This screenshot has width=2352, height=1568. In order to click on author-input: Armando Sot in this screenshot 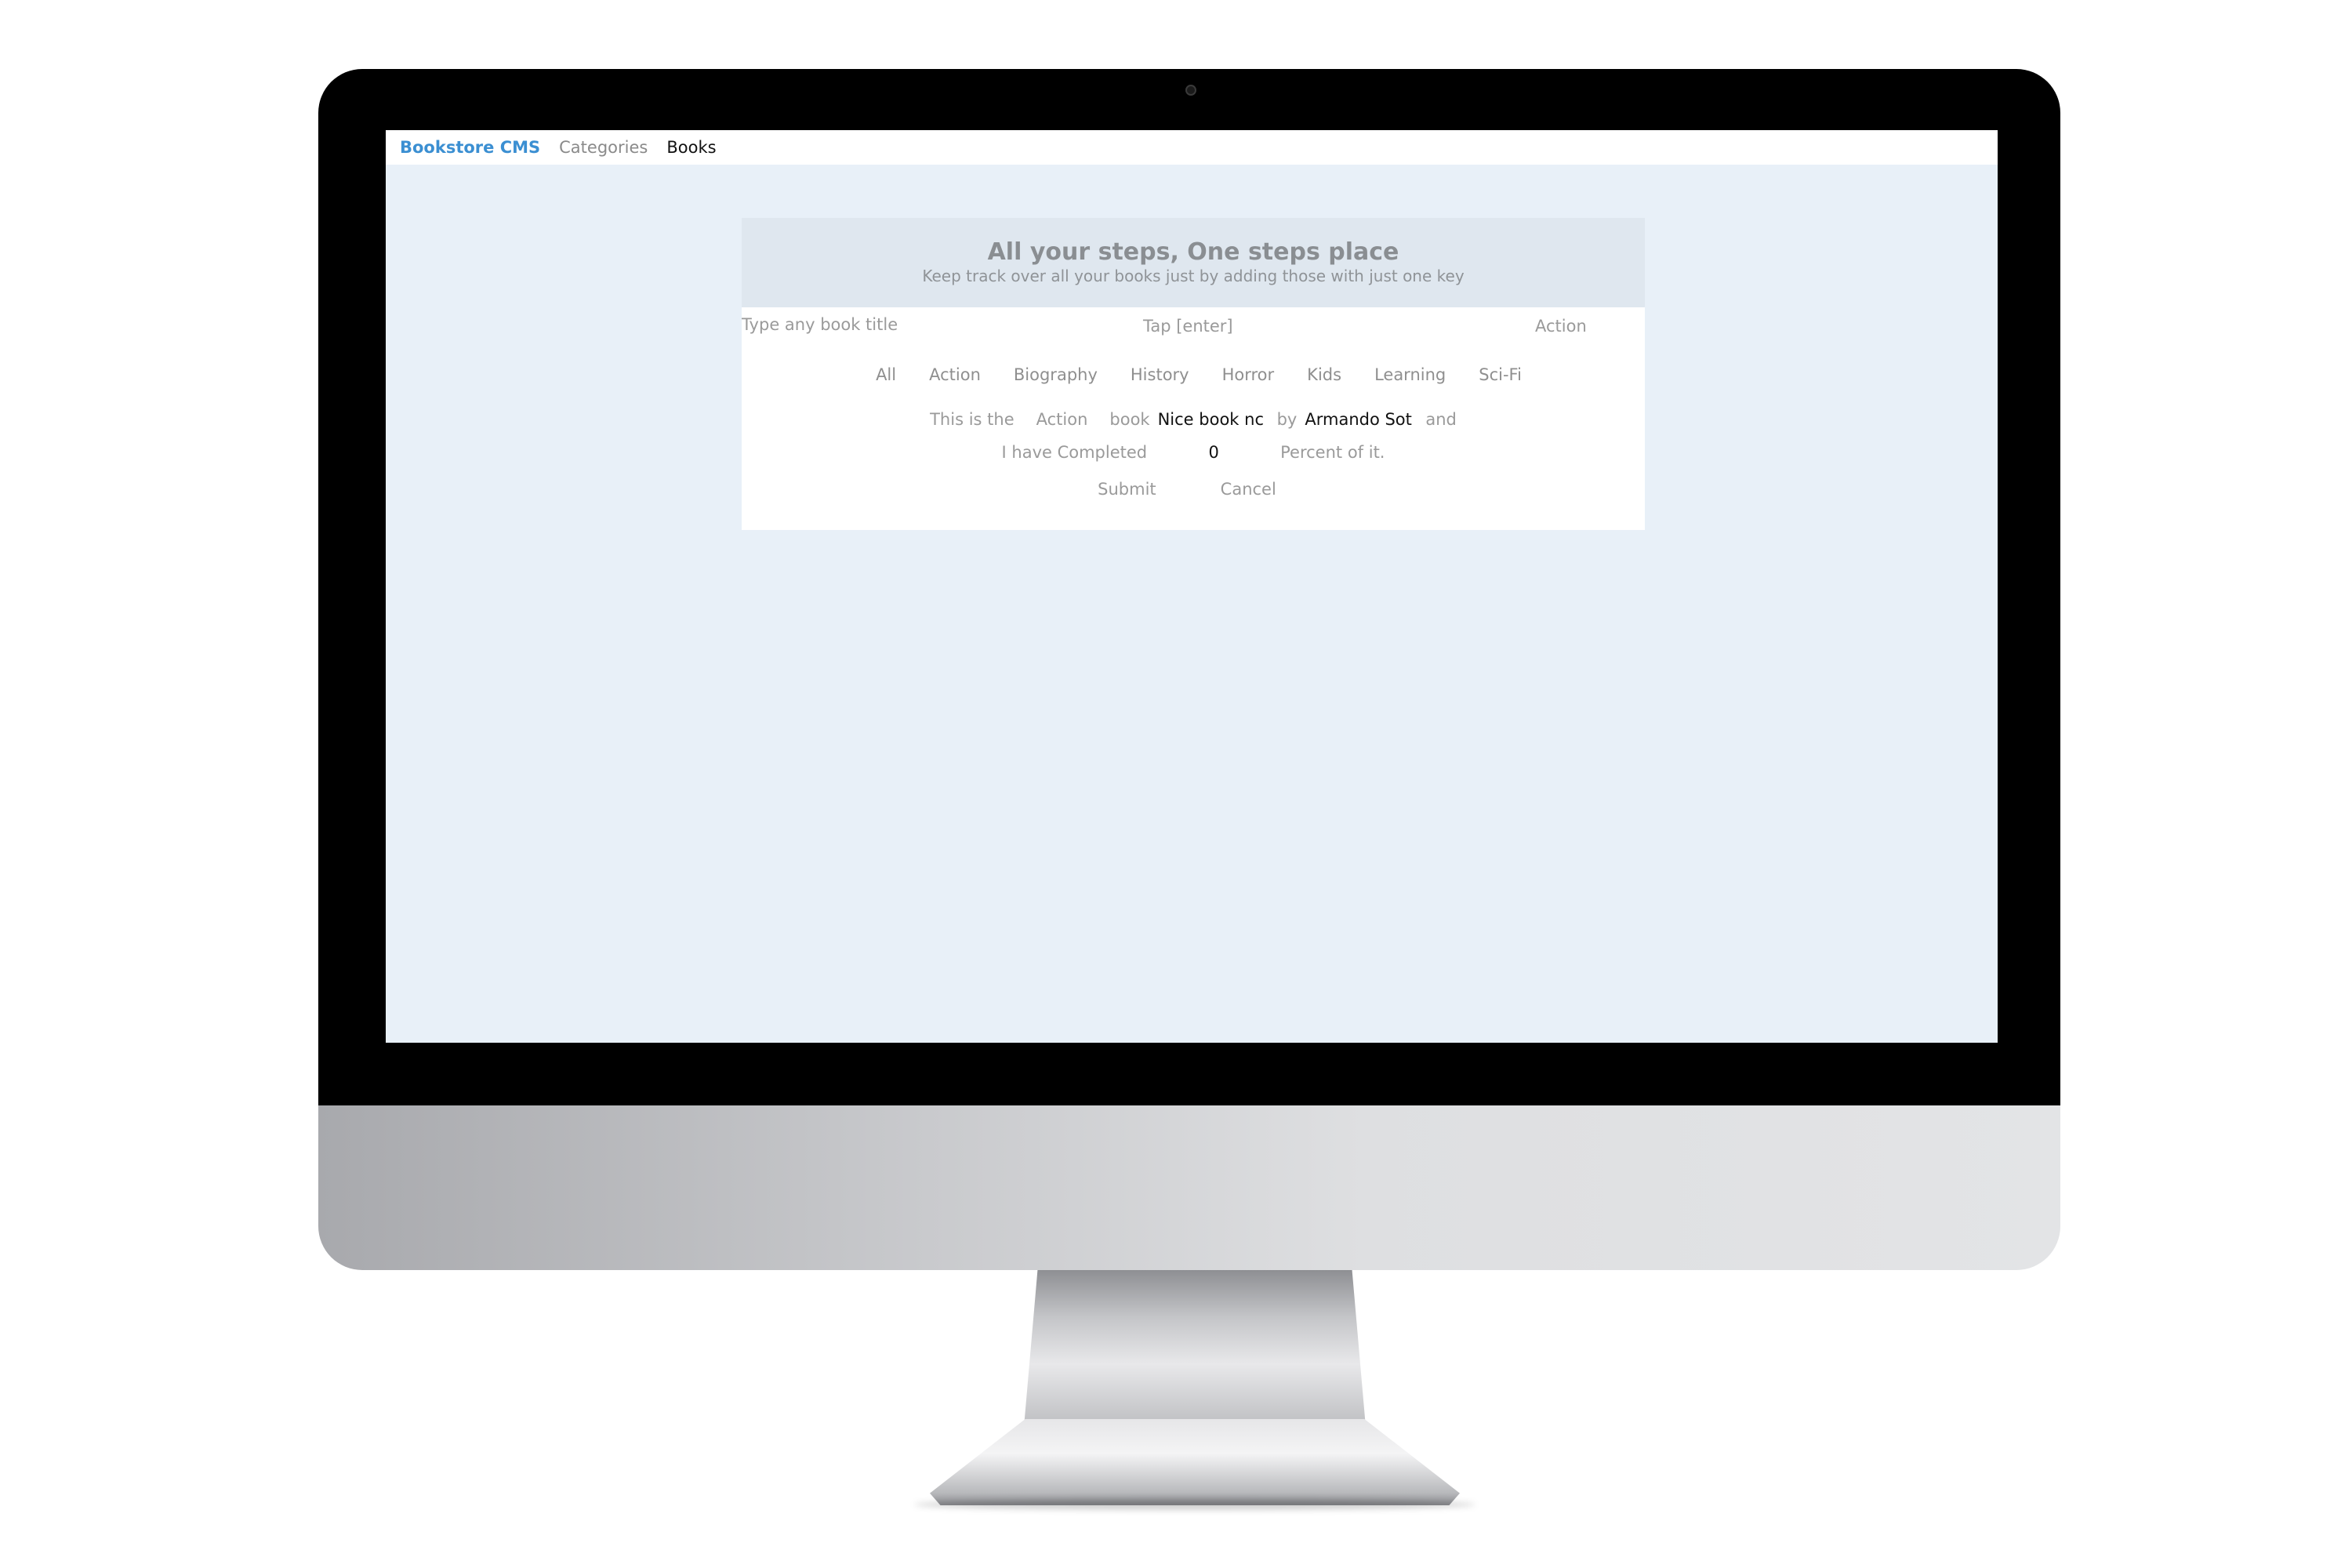, I will do `click(1361, 420)`.